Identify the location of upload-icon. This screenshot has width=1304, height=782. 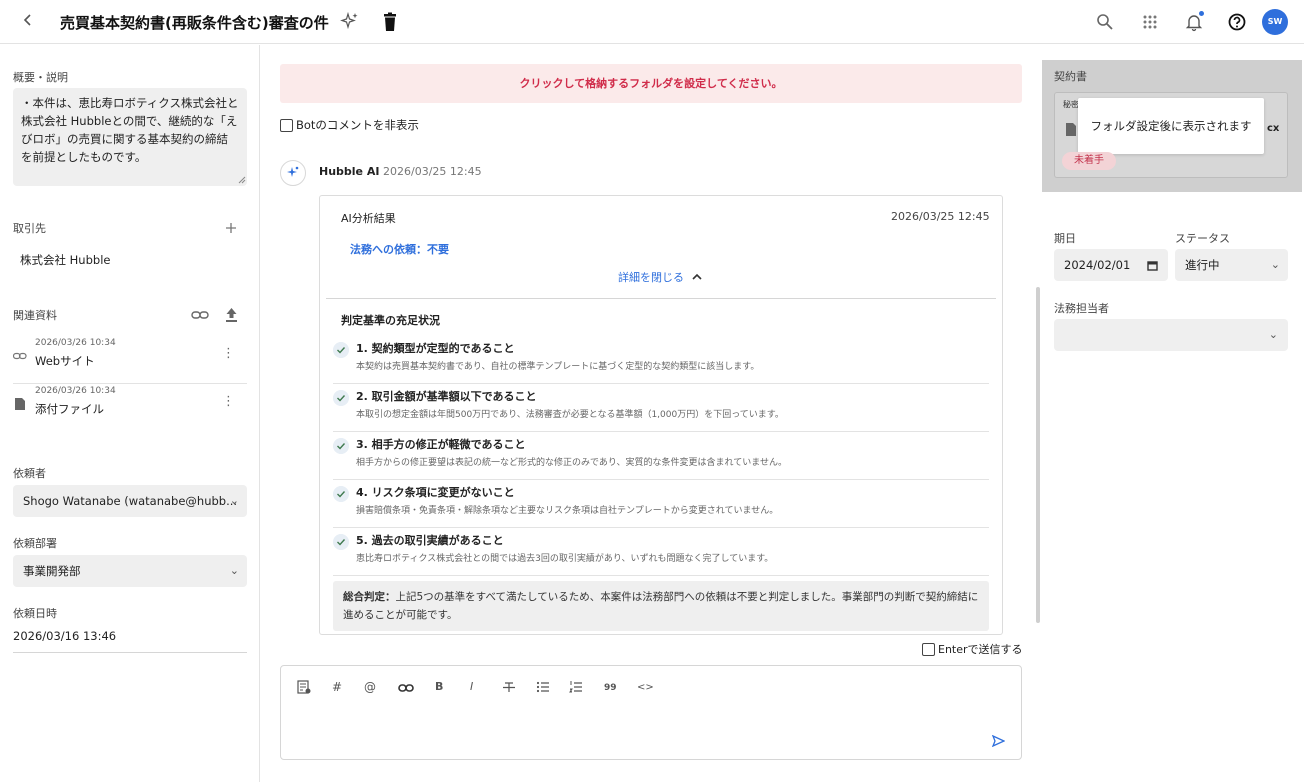
(231, 315).